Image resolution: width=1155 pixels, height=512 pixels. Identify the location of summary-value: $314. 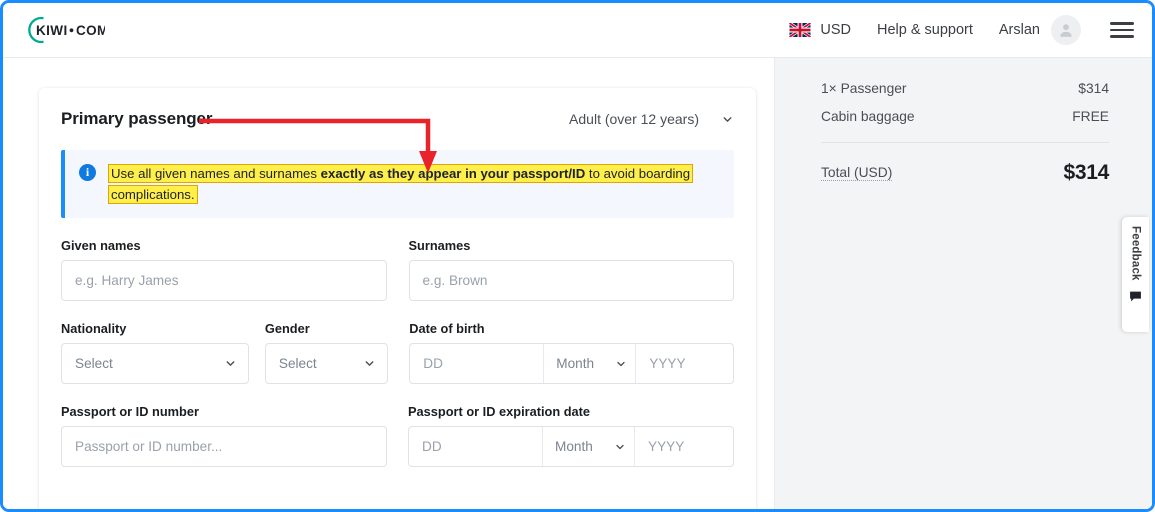
(1093, 88).